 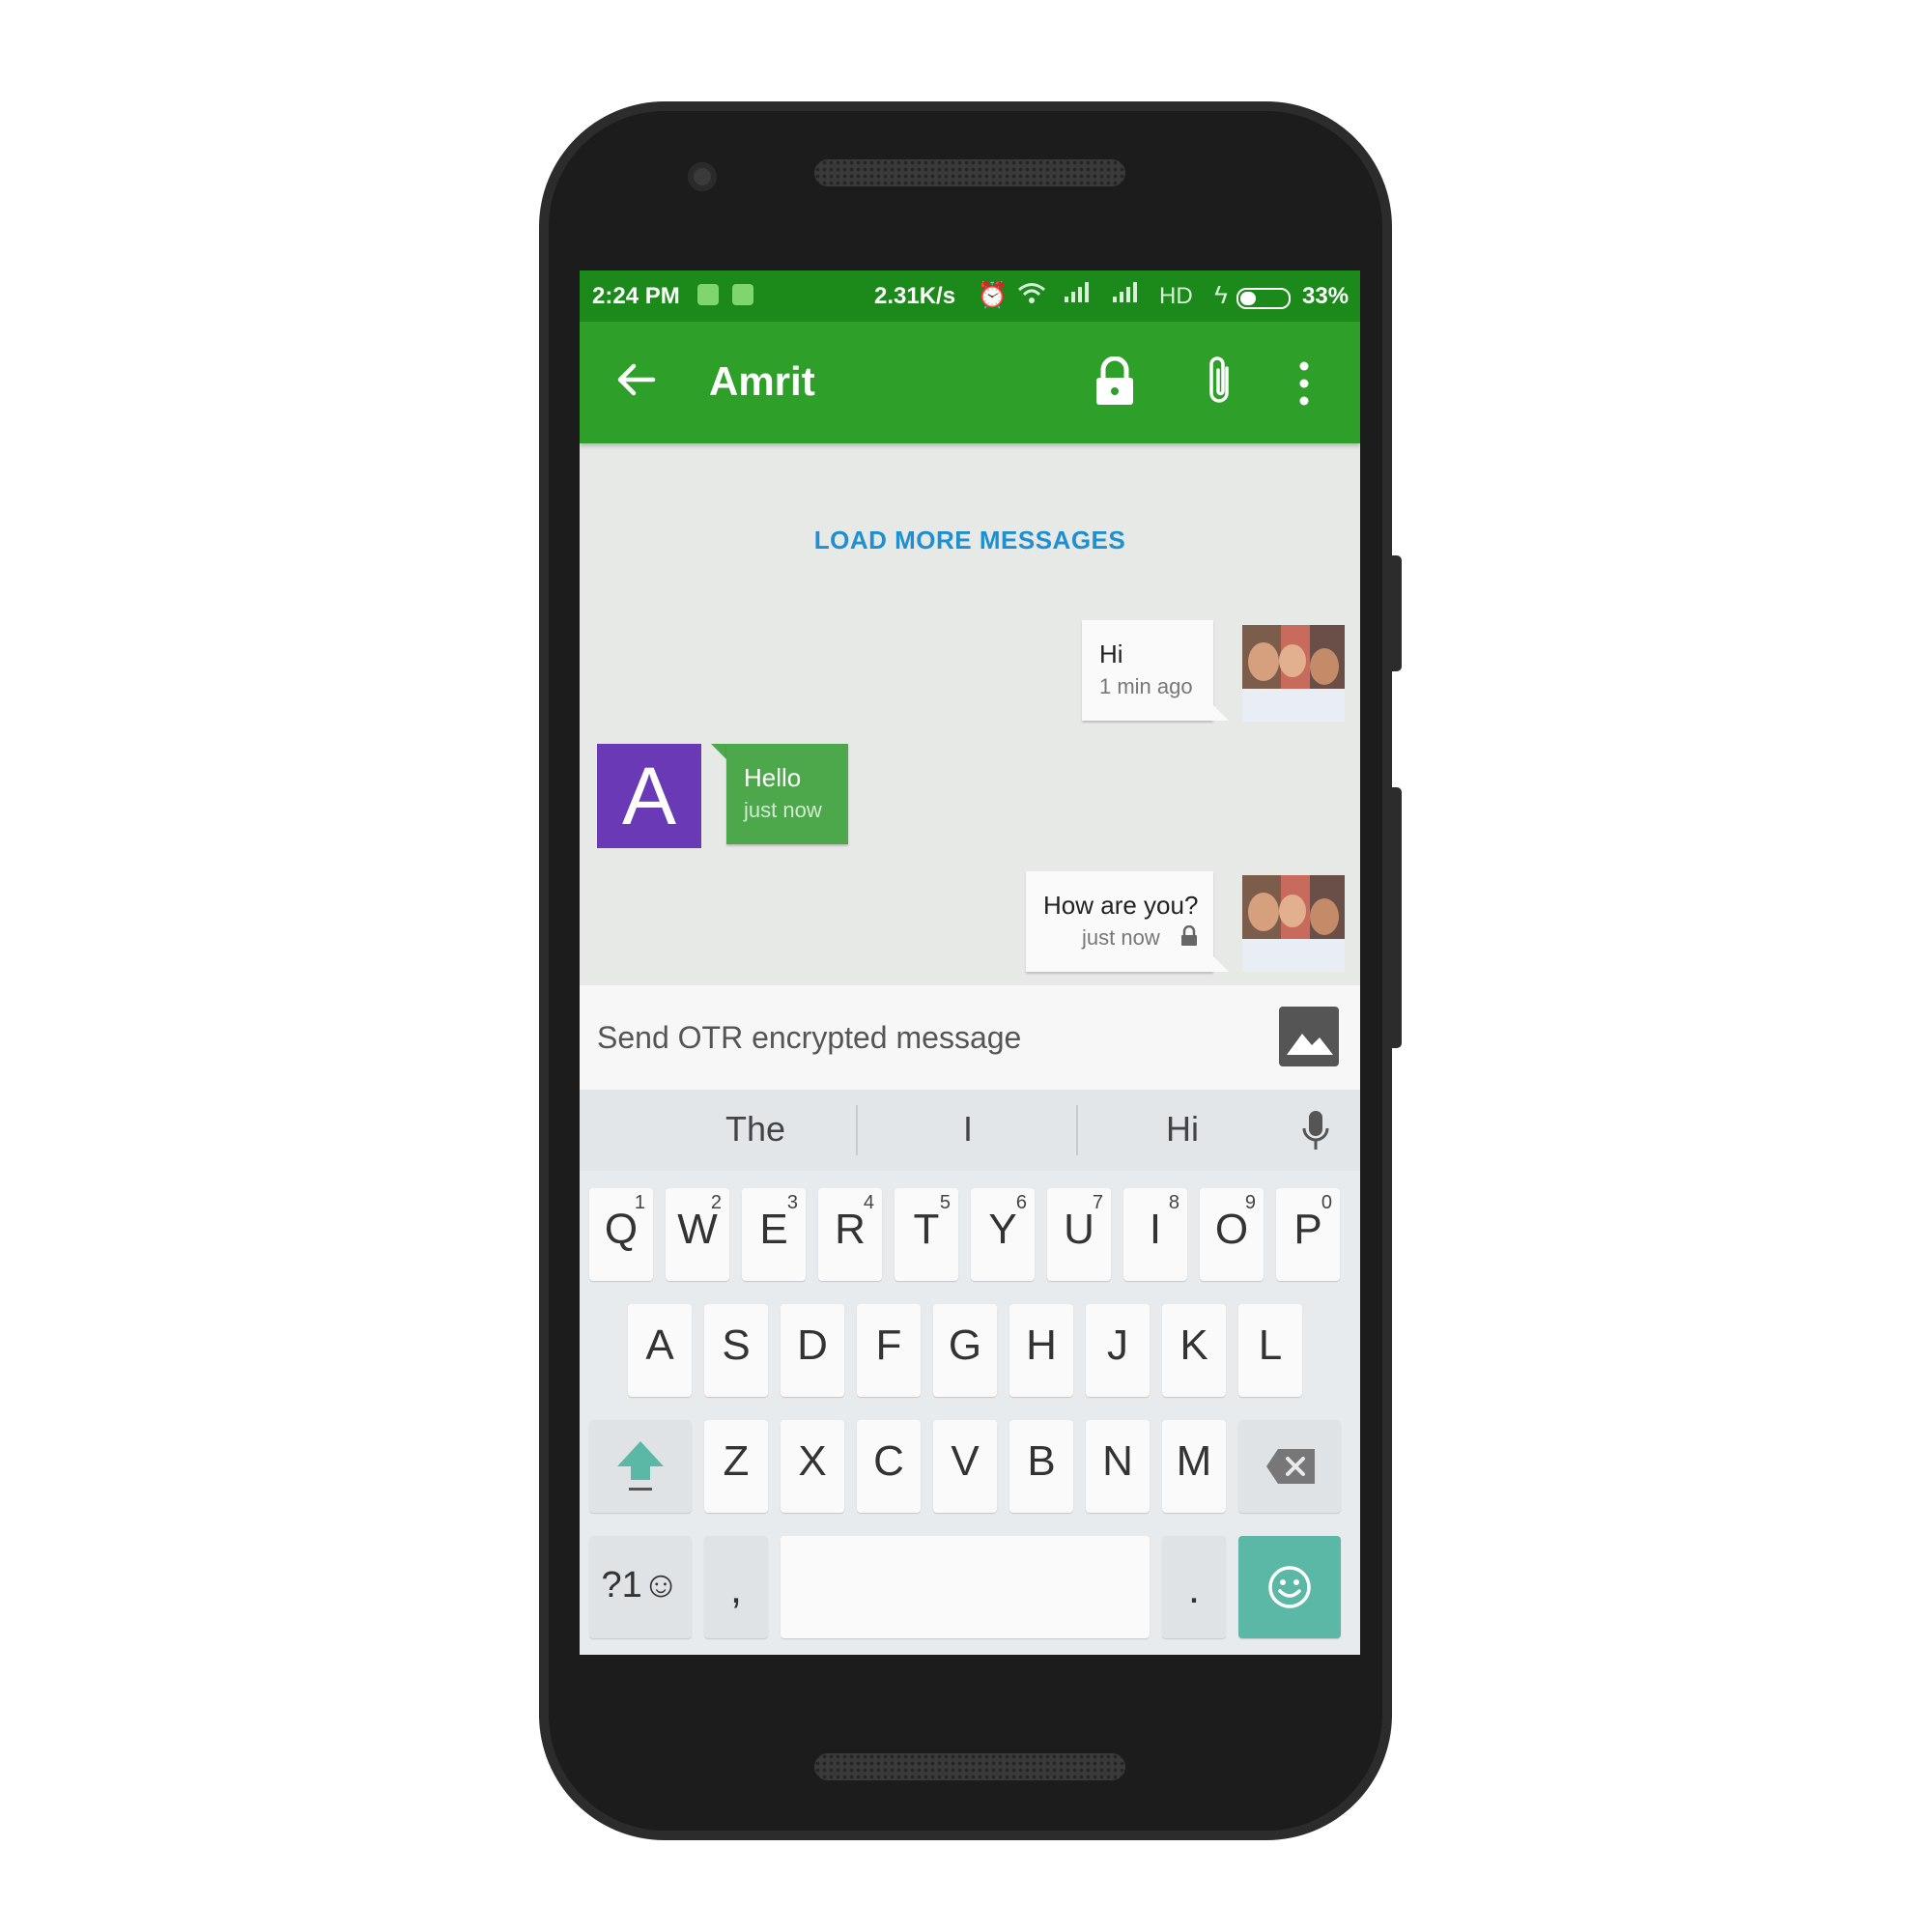 I want to click on comma-key: ,, so click(x=736, y=1587).